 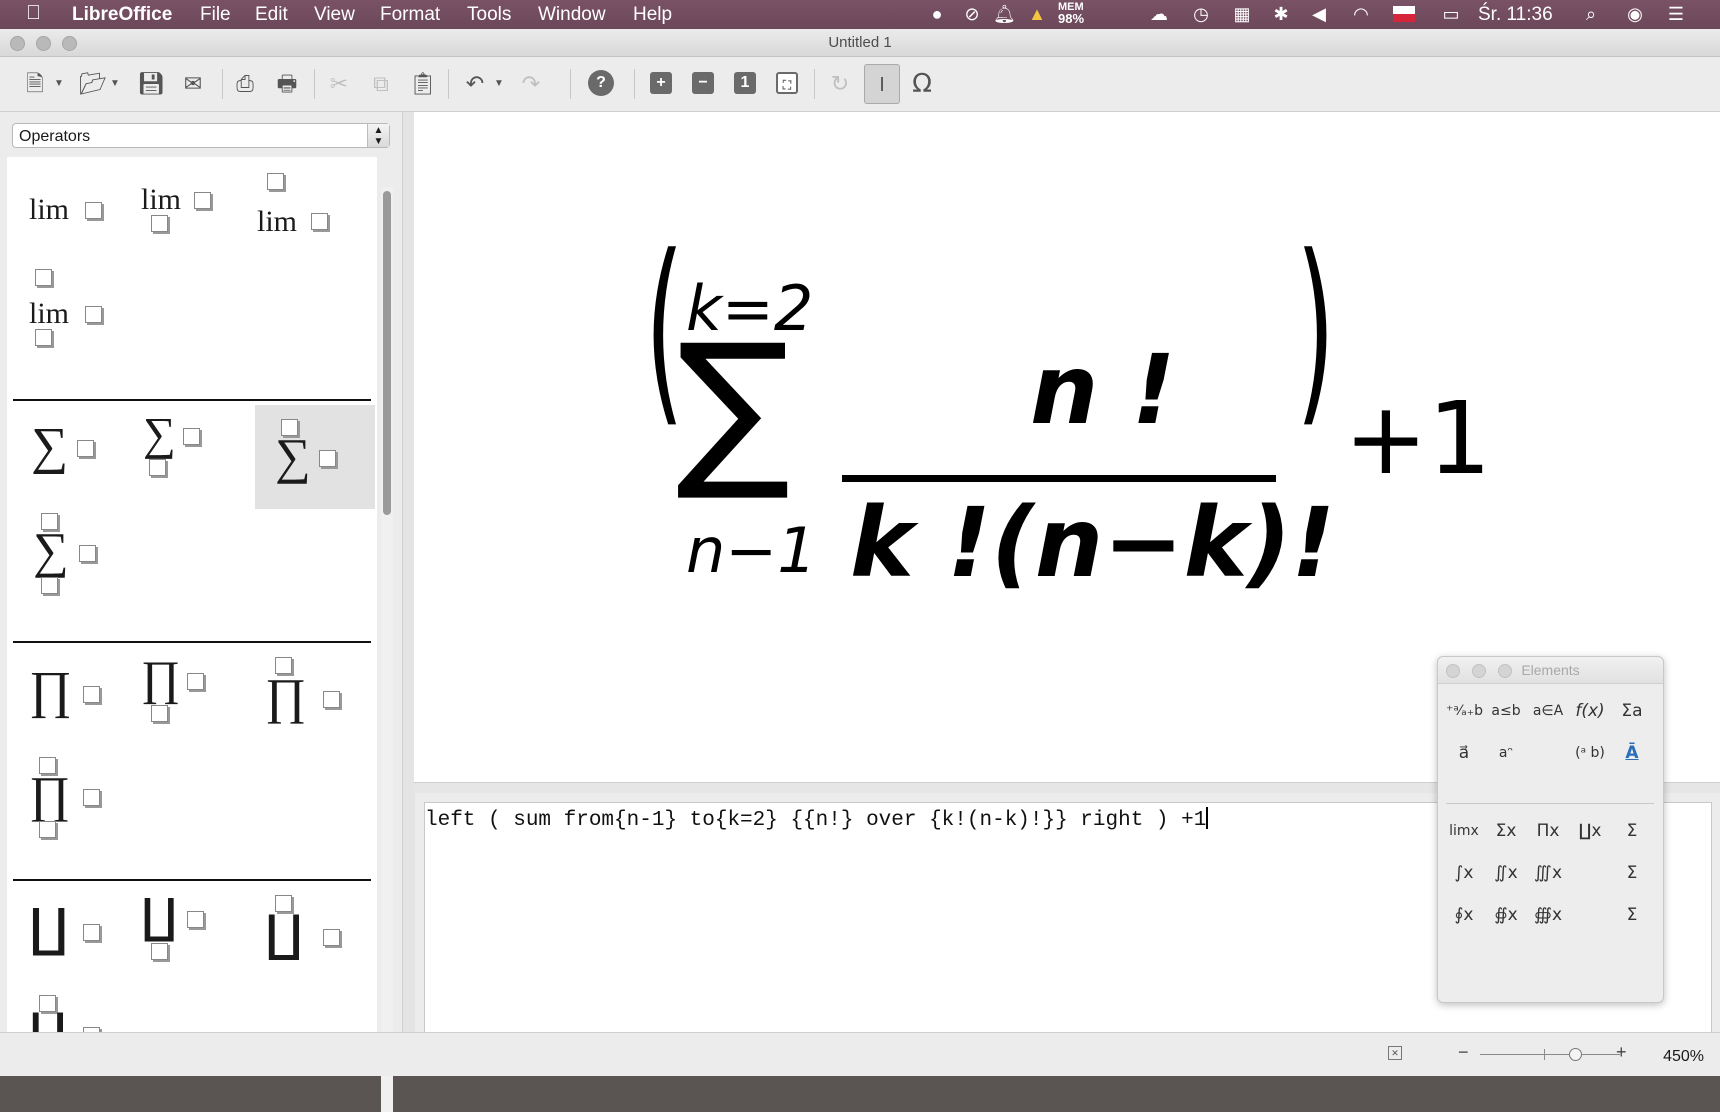 I want to click on element-category-select: Operators ▲ ▼, so click(x=201, y=135).